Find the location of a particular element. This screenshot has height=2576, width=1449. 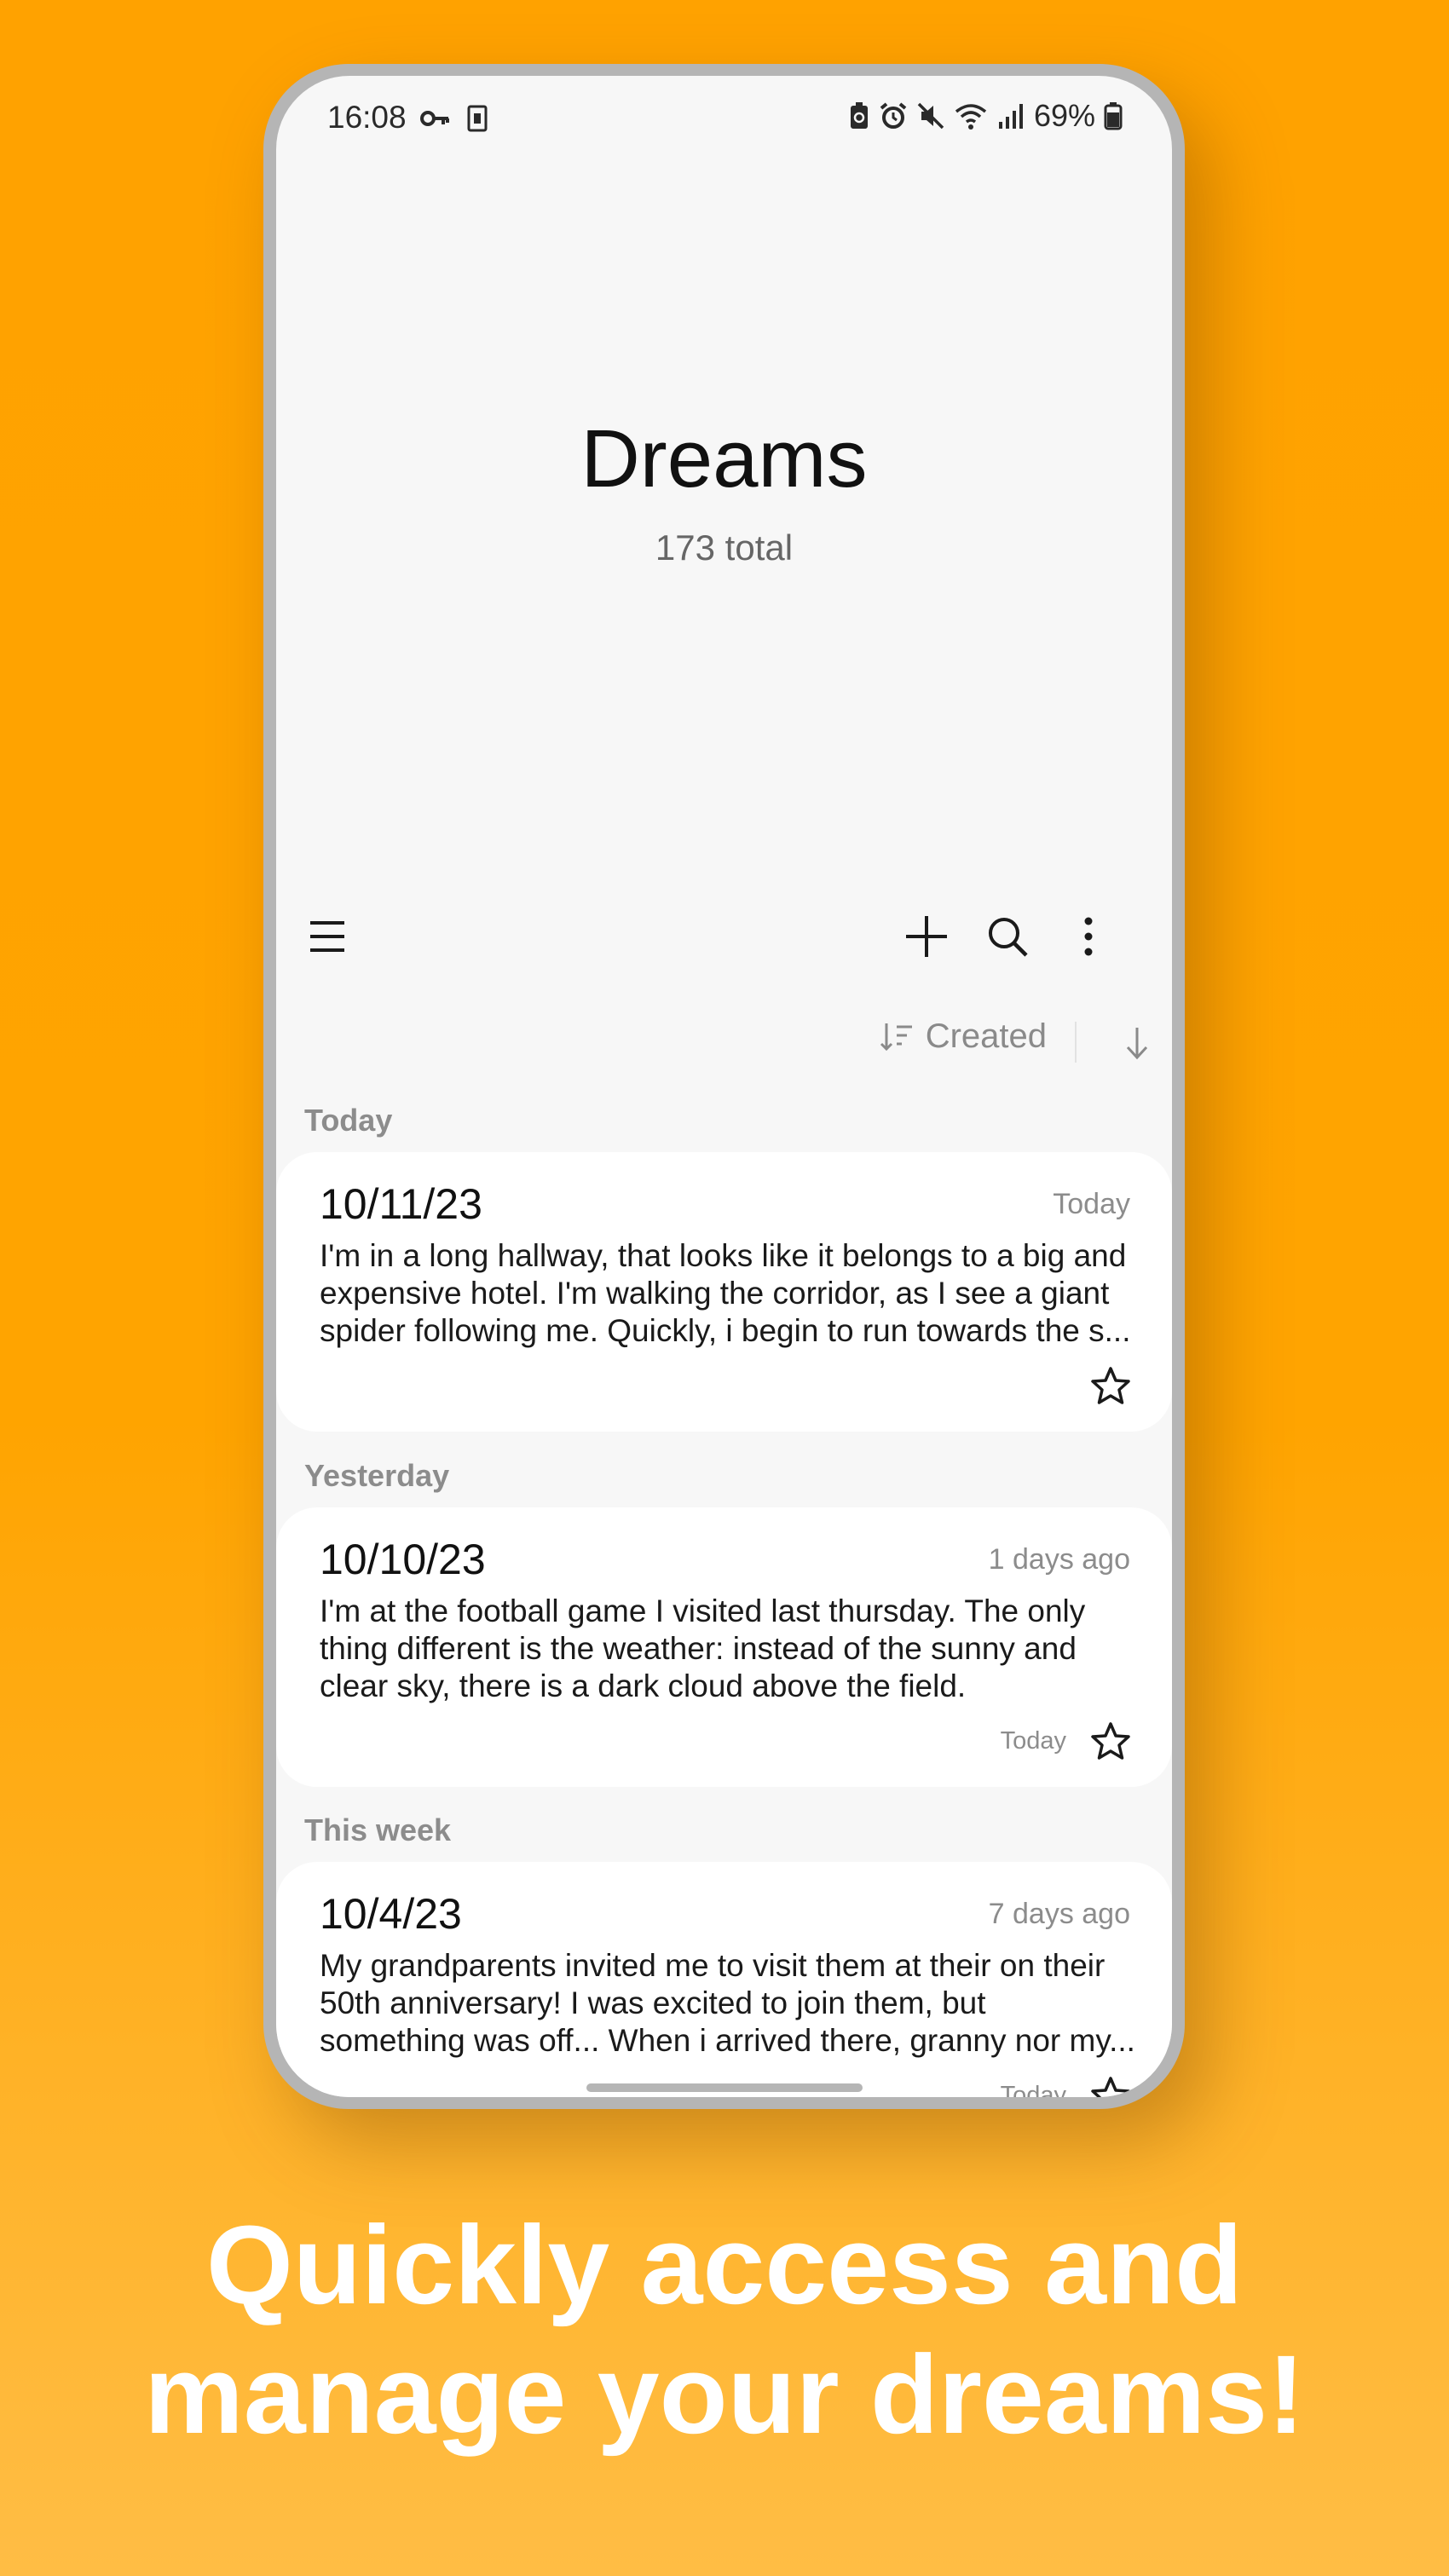

add-icon is located at coordinates (926, 936).